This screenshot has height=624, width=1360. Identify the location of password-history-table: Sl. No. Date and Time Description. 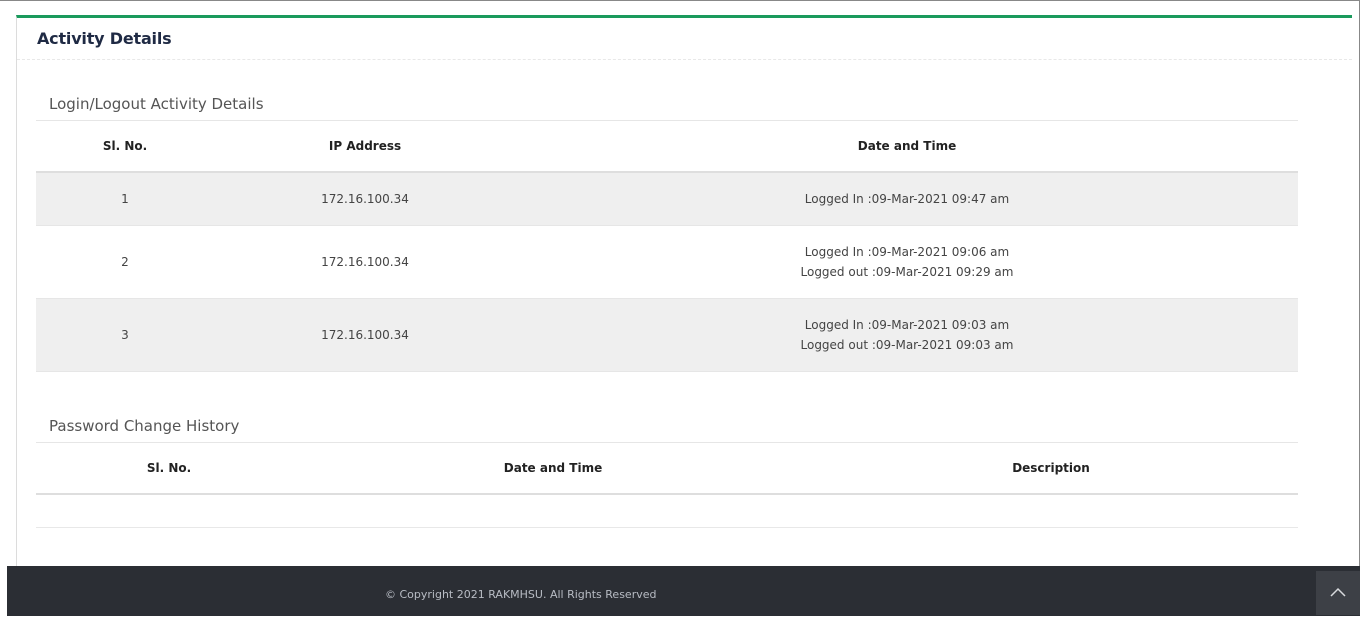
(667, 485).